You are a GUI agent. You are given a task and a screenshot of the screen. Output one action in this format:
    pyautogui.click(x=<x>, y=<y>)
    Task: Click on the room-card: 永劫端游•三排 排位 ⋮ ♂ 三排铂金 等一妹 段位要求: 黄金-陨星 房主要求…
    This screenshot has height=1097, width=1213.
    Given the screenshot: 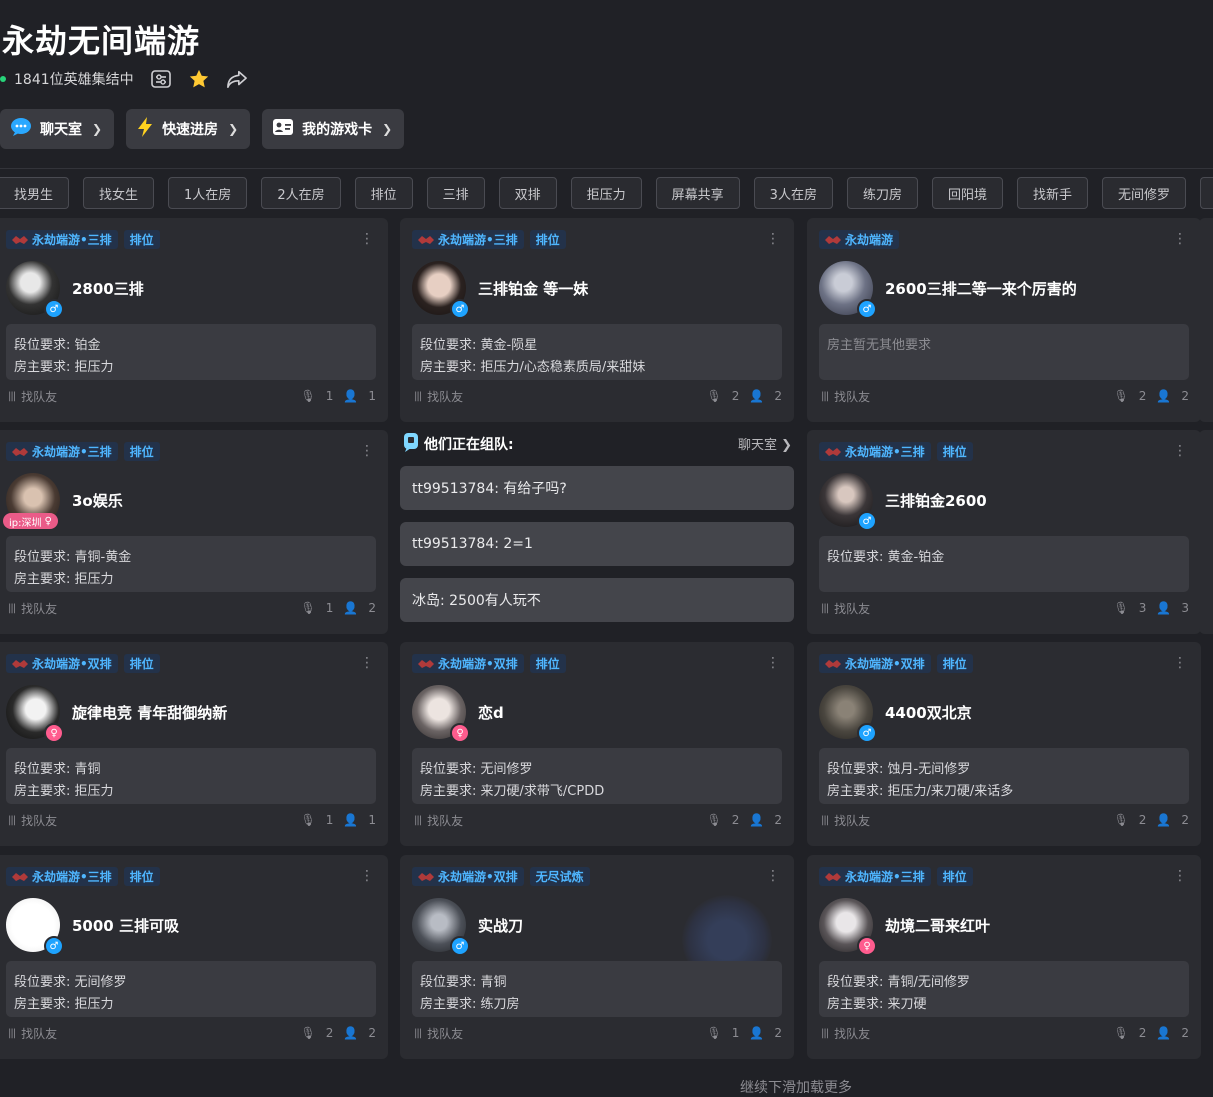 What is the action you would take?
    pyautogui.click(x=597, y=320)
    